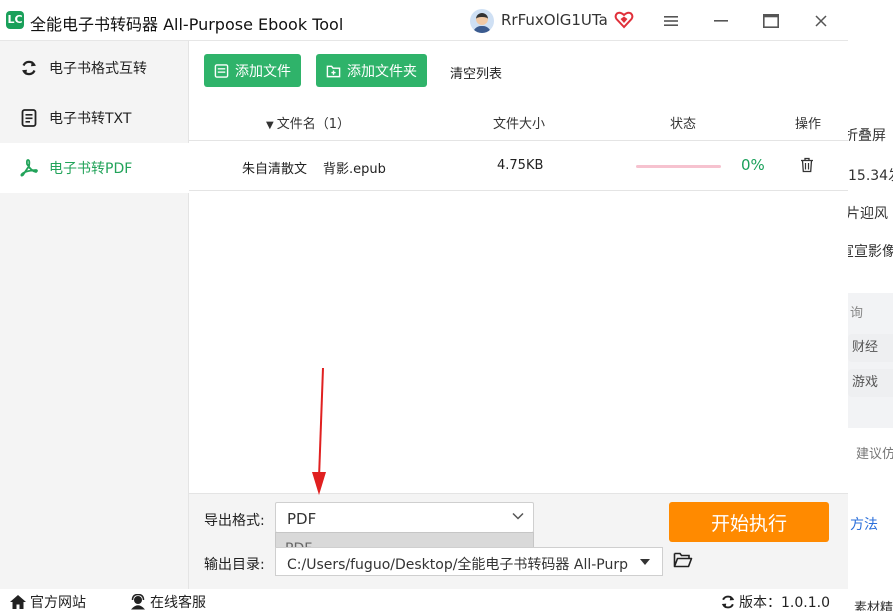 The width and height of the screenshot is (893, 612). Describe the element at coordinates (313, 124) in the screenshot. I see `filename-header-label: 文件名（1）` at that location.